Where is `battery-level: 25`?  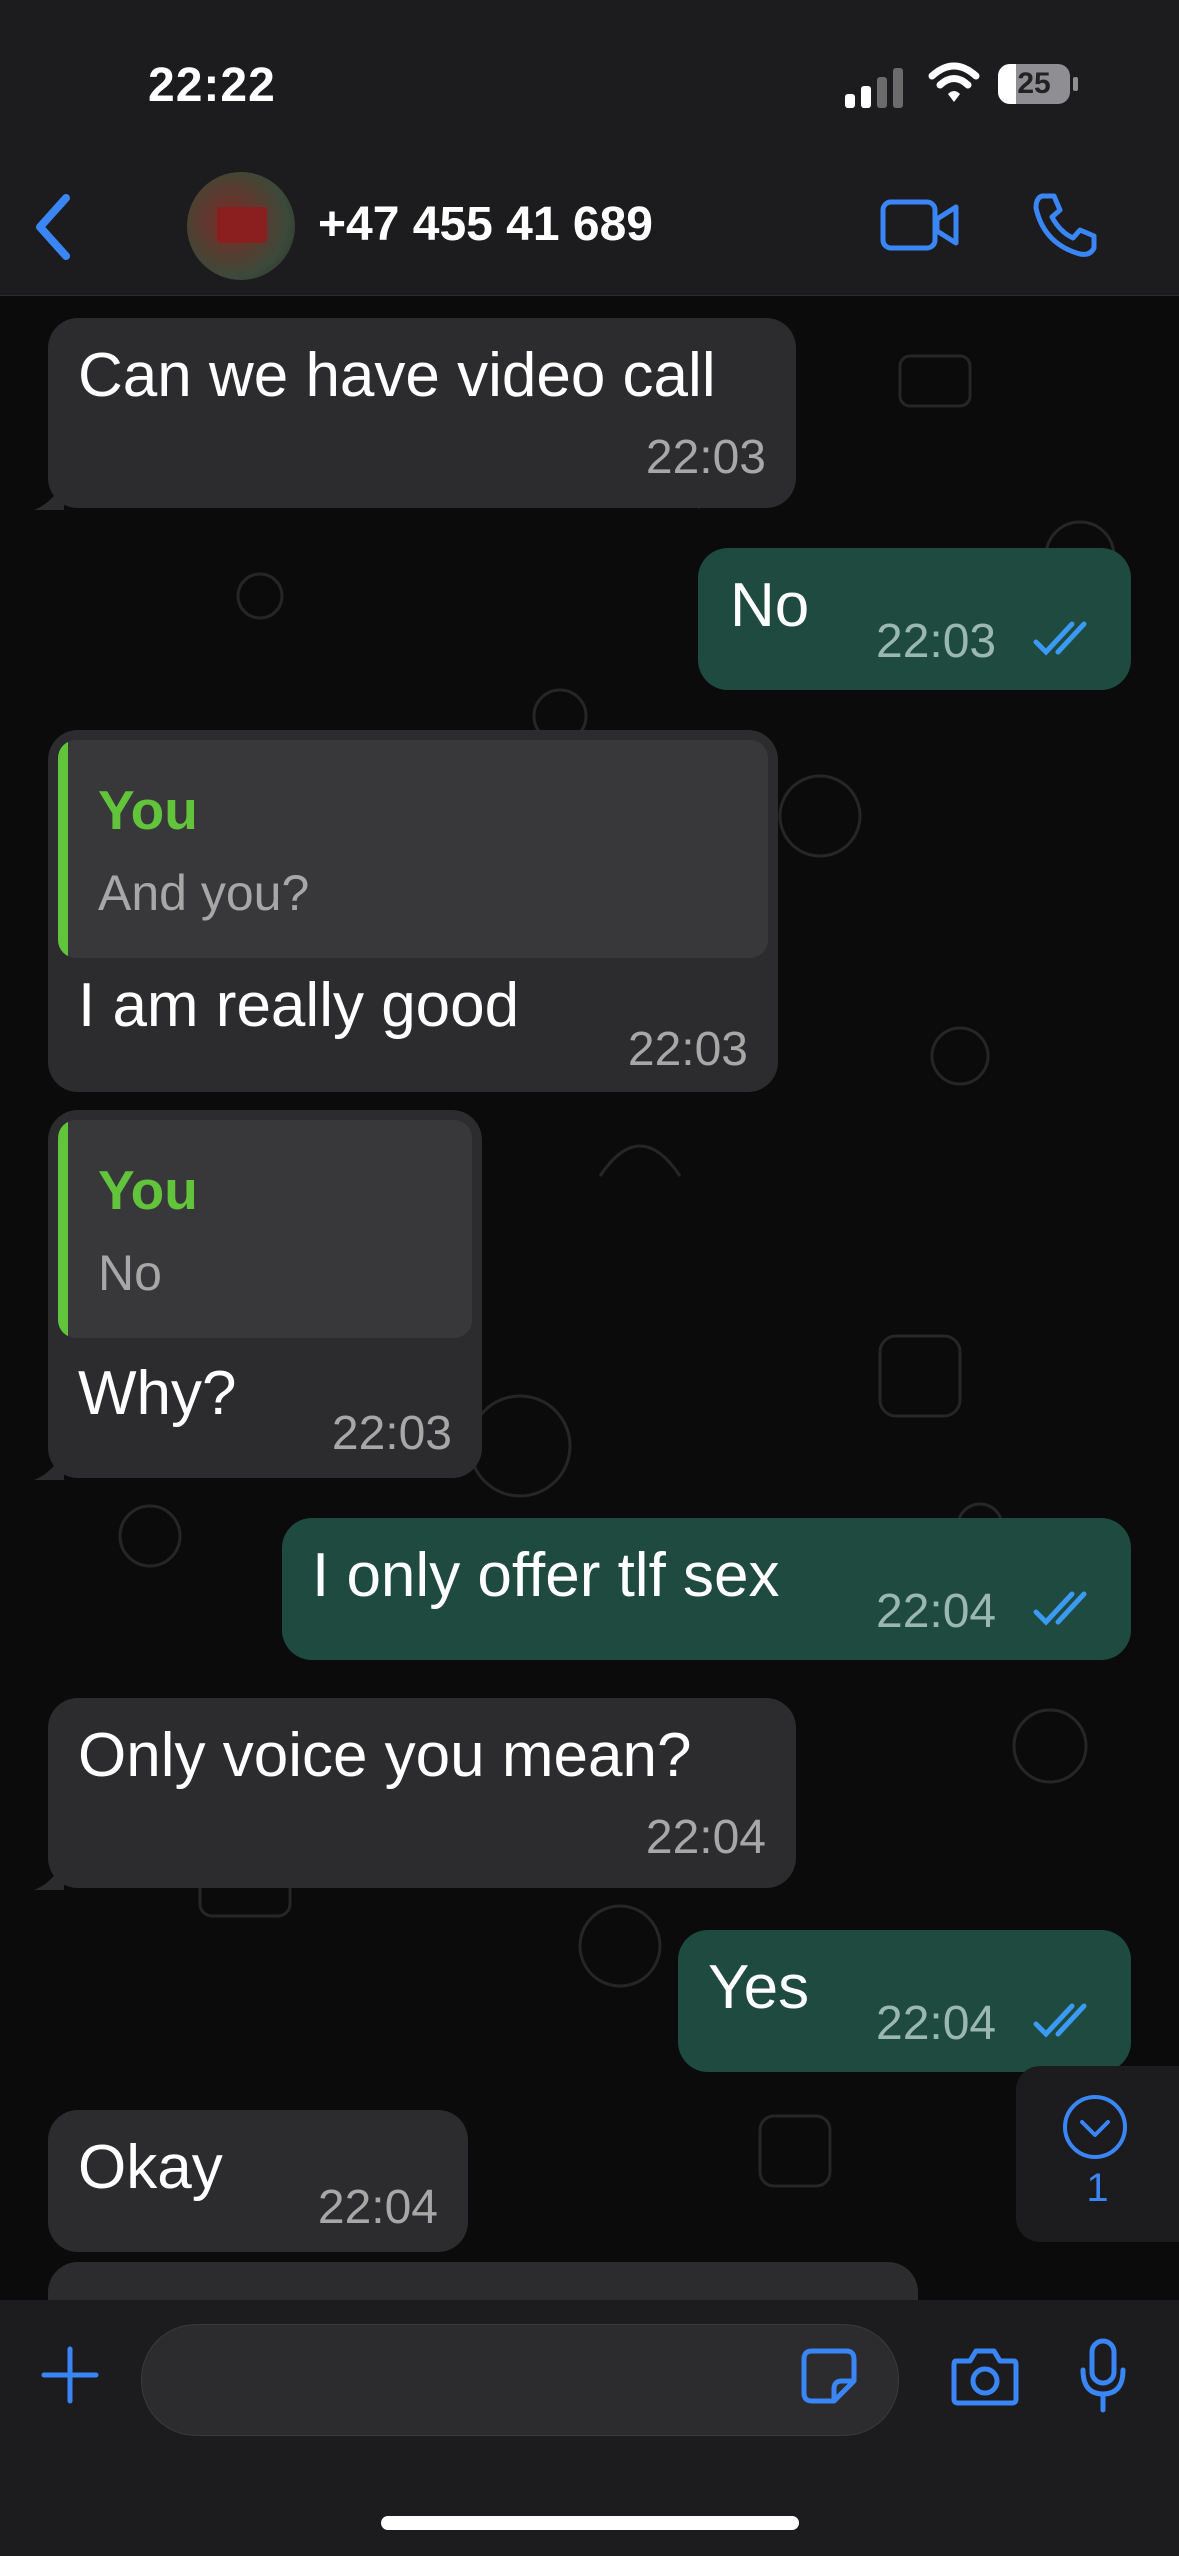
battery-level: 25 is located at coordinates (1034, 83).